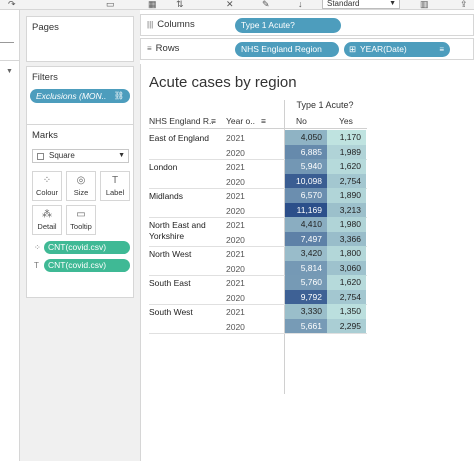 The image size is (474, 461). Describe the element at coordinates (266, 4) in the screenshot. I see `highlight-icon: ✎` at that location.